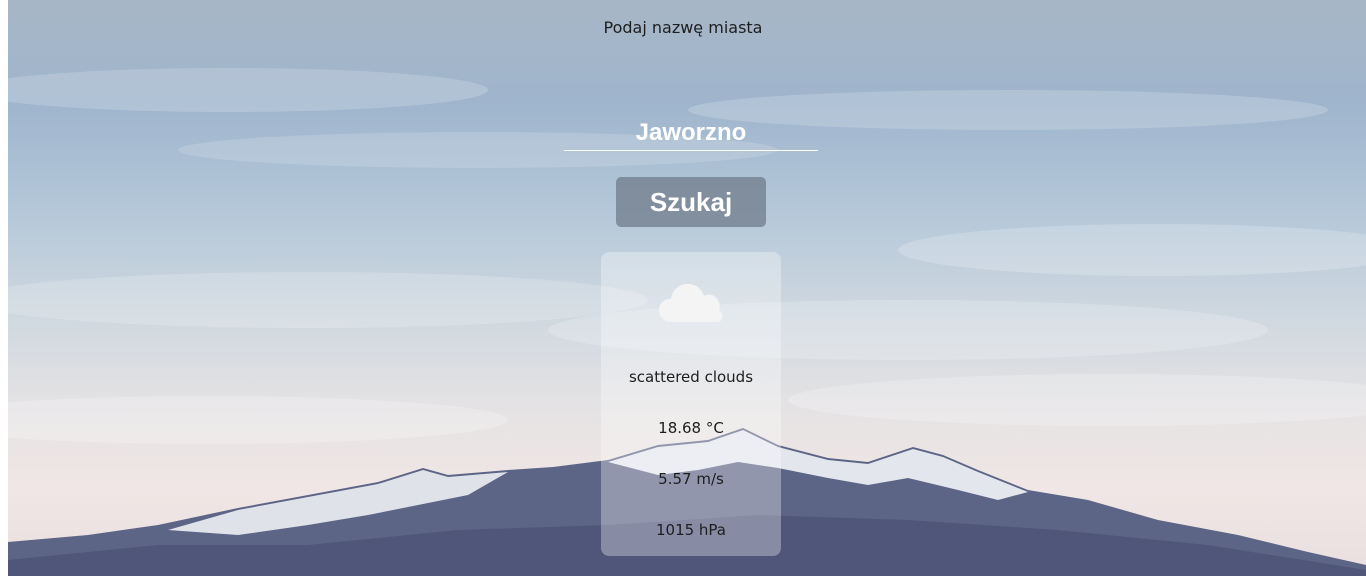 The height and width of the screenshot is (576, 1366). Describe the element at coordinates (4, 288) in the screenshot. I see `page-margin` at that location.